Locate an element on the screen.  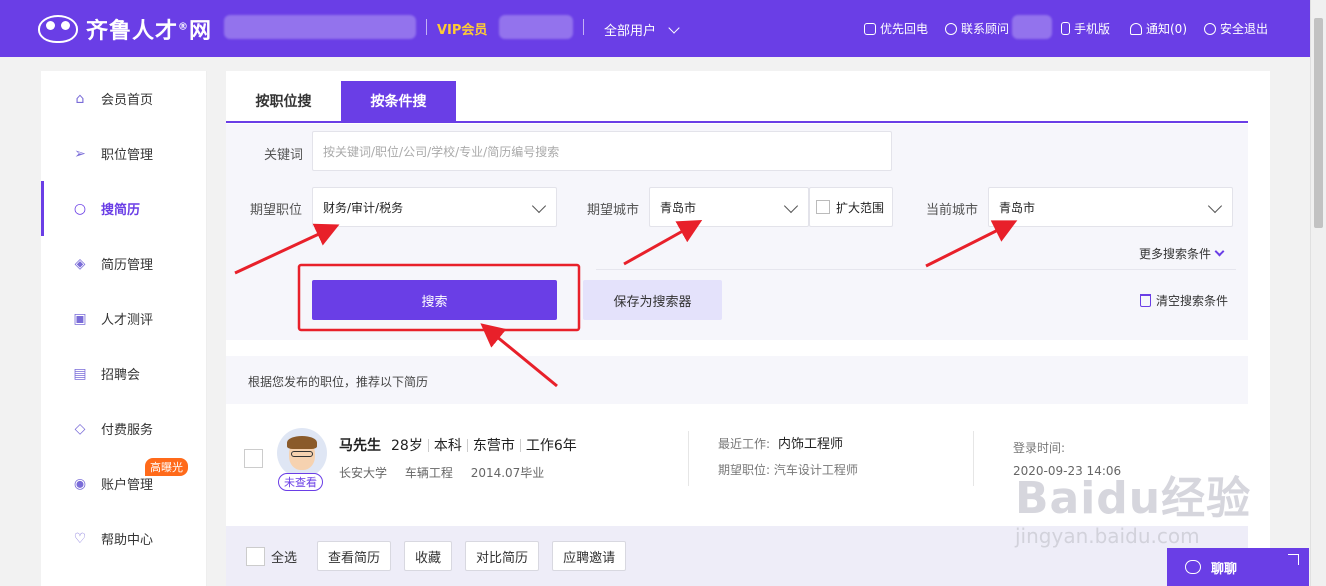
tab-search-by-condition: 按条件搜 is located at coordinates (398, 101).